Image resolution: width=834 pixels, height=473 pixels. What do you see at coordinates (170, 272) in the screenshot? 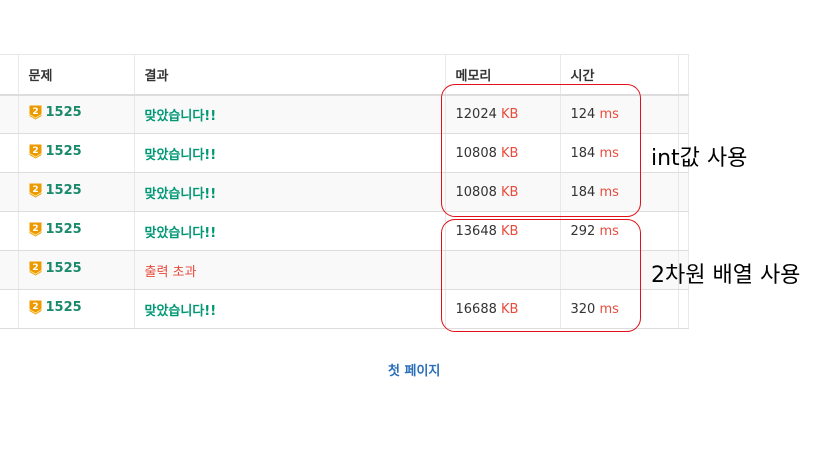
I see `result-text: 출력 초과` at bounding box center [170, 272].